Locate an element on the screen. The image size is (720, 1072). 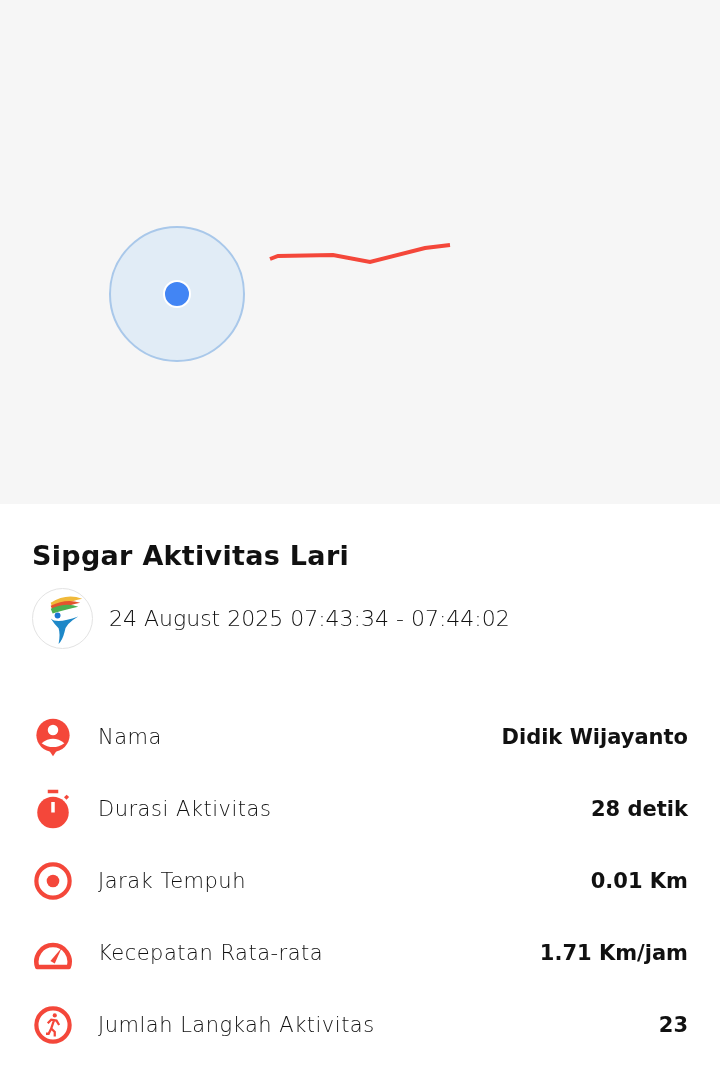
activity-title: Sipgar Aktivitas Lari is located at coordinates (191, 556).